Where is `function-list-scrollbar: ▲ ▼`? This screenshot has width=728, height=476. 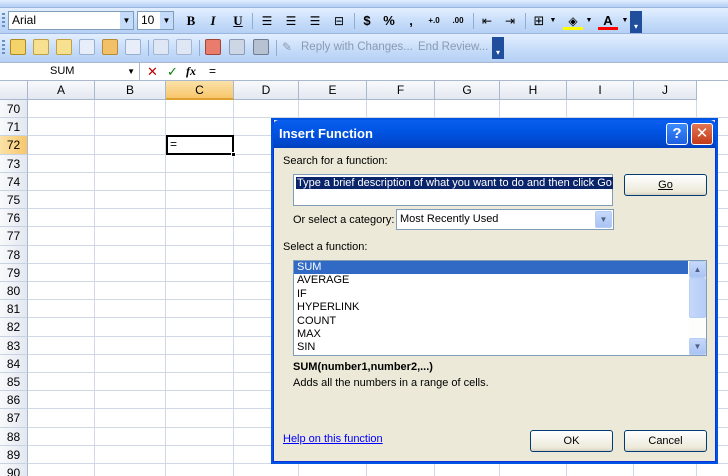
function-list-scrollbar: ▲ ▼ is located at coordinates (697, 308).